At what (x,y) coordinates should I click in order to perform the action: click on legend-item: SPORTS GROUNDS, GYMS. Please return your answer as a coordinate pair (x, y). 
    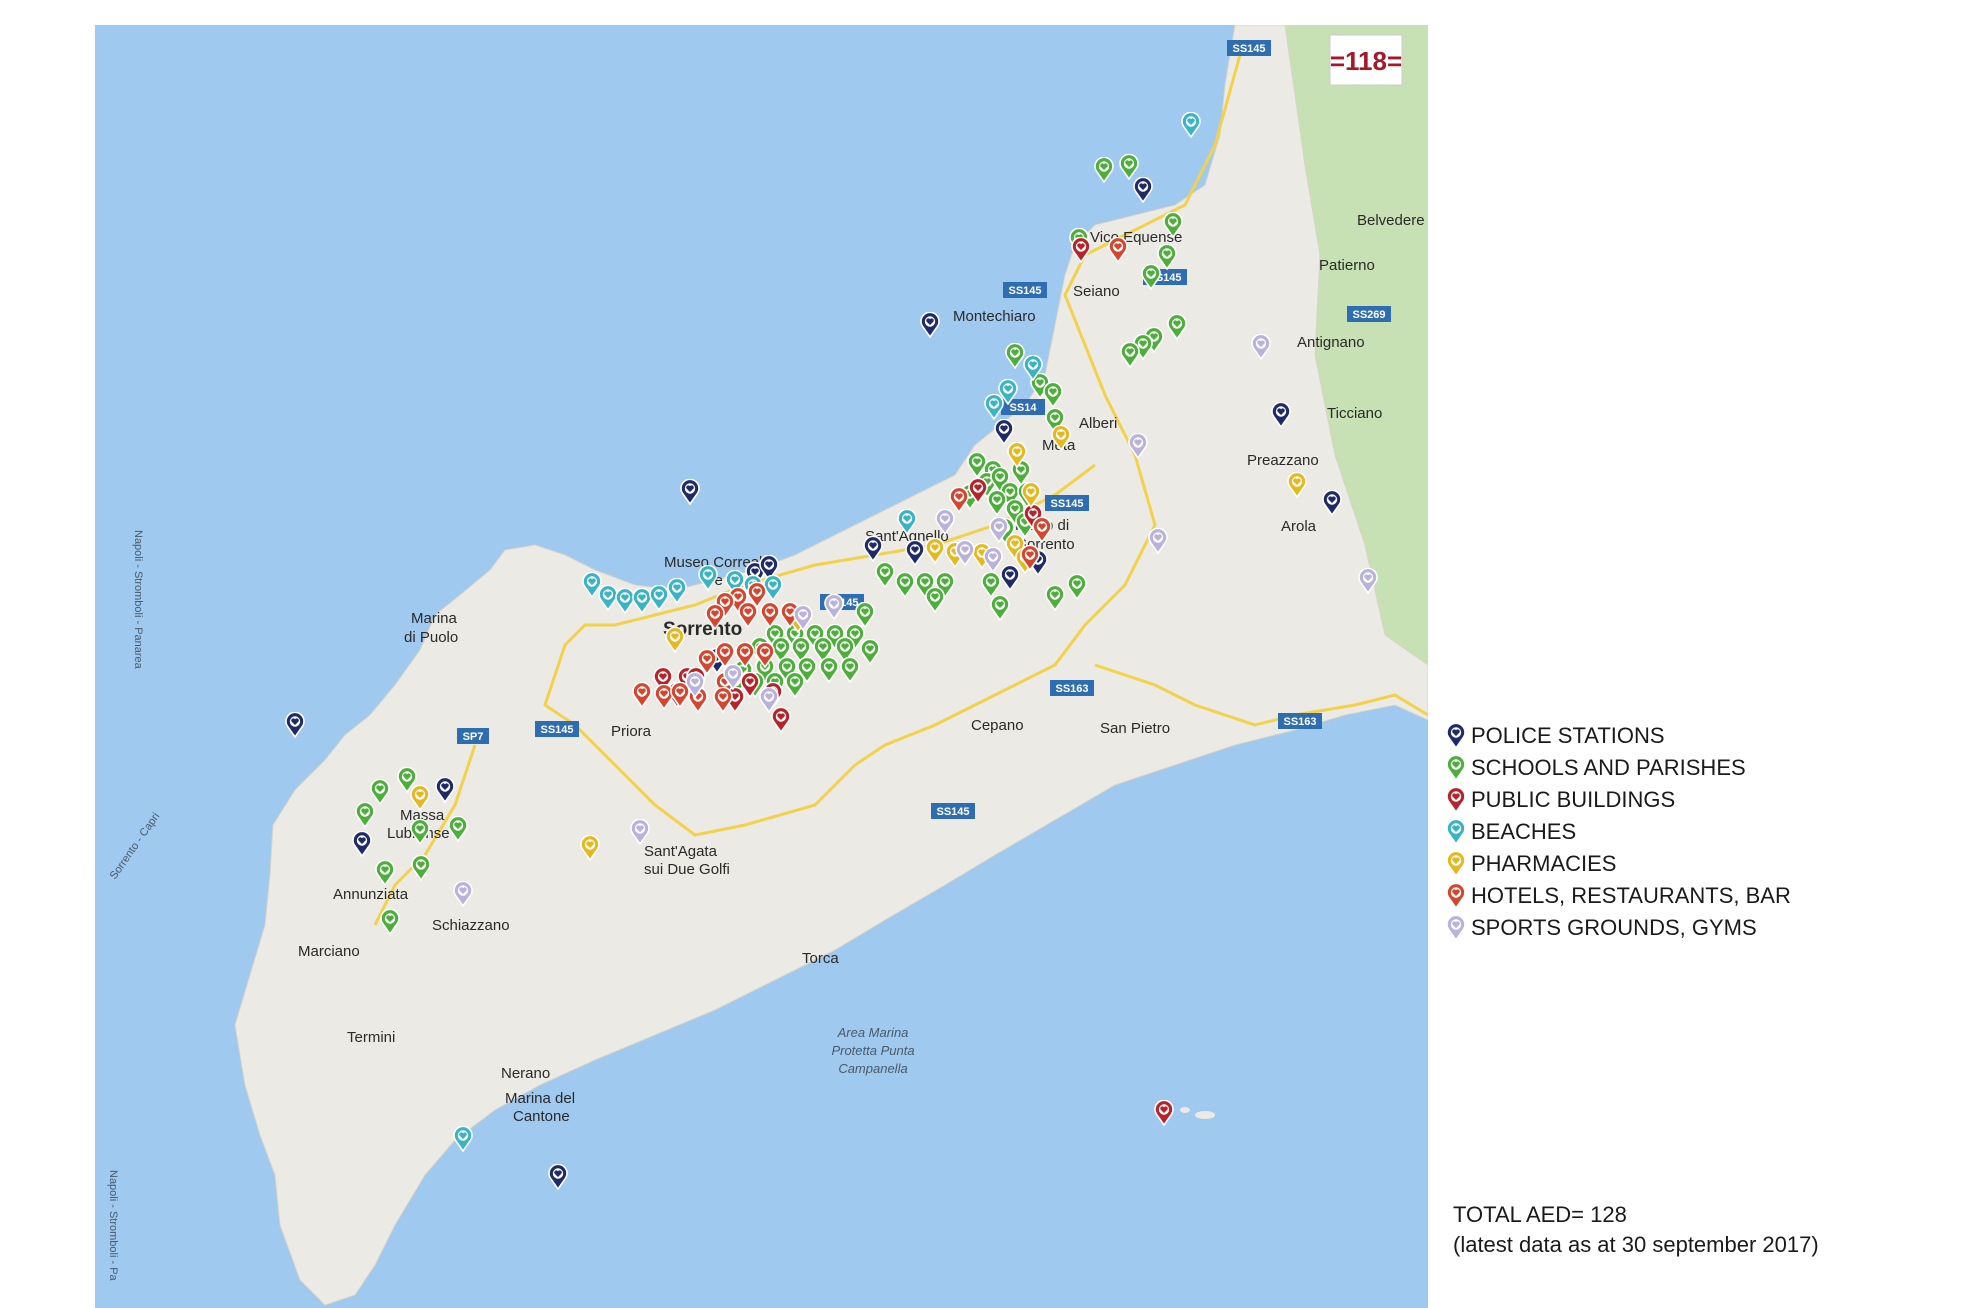
    Looking at the image, I should click on (1705, 928).